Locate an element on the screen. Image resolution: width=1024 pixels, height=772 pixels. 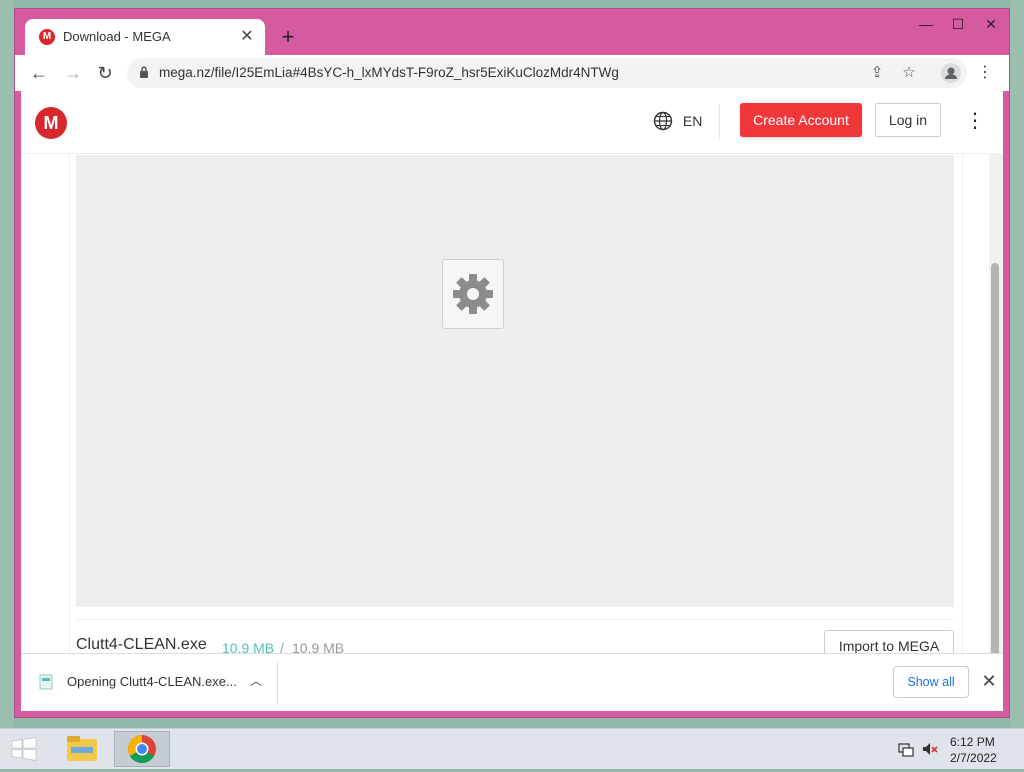
network-icon is located at coordinates (906, 749).